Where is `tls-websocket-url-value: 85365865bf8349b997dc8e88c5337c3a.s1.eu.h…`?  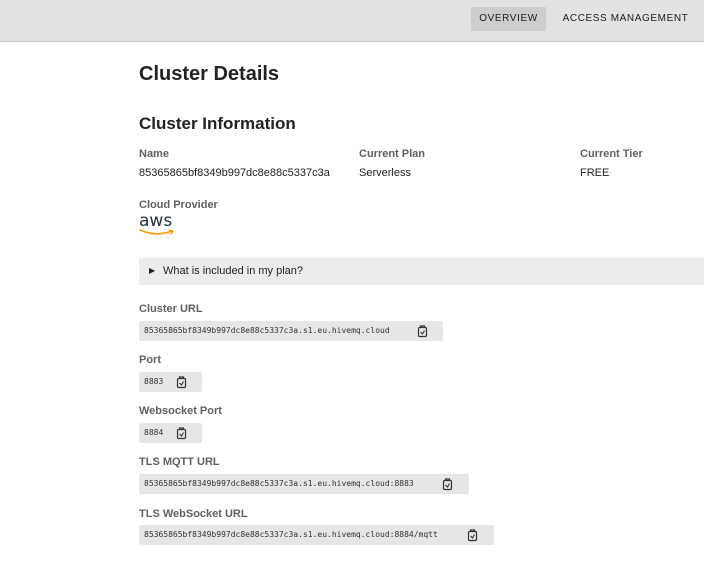
tls-websocket-url-value: 85365865bf8349b997dc8e88c5337c3a.s1.eu.h… is located at coordinates (291, 534).